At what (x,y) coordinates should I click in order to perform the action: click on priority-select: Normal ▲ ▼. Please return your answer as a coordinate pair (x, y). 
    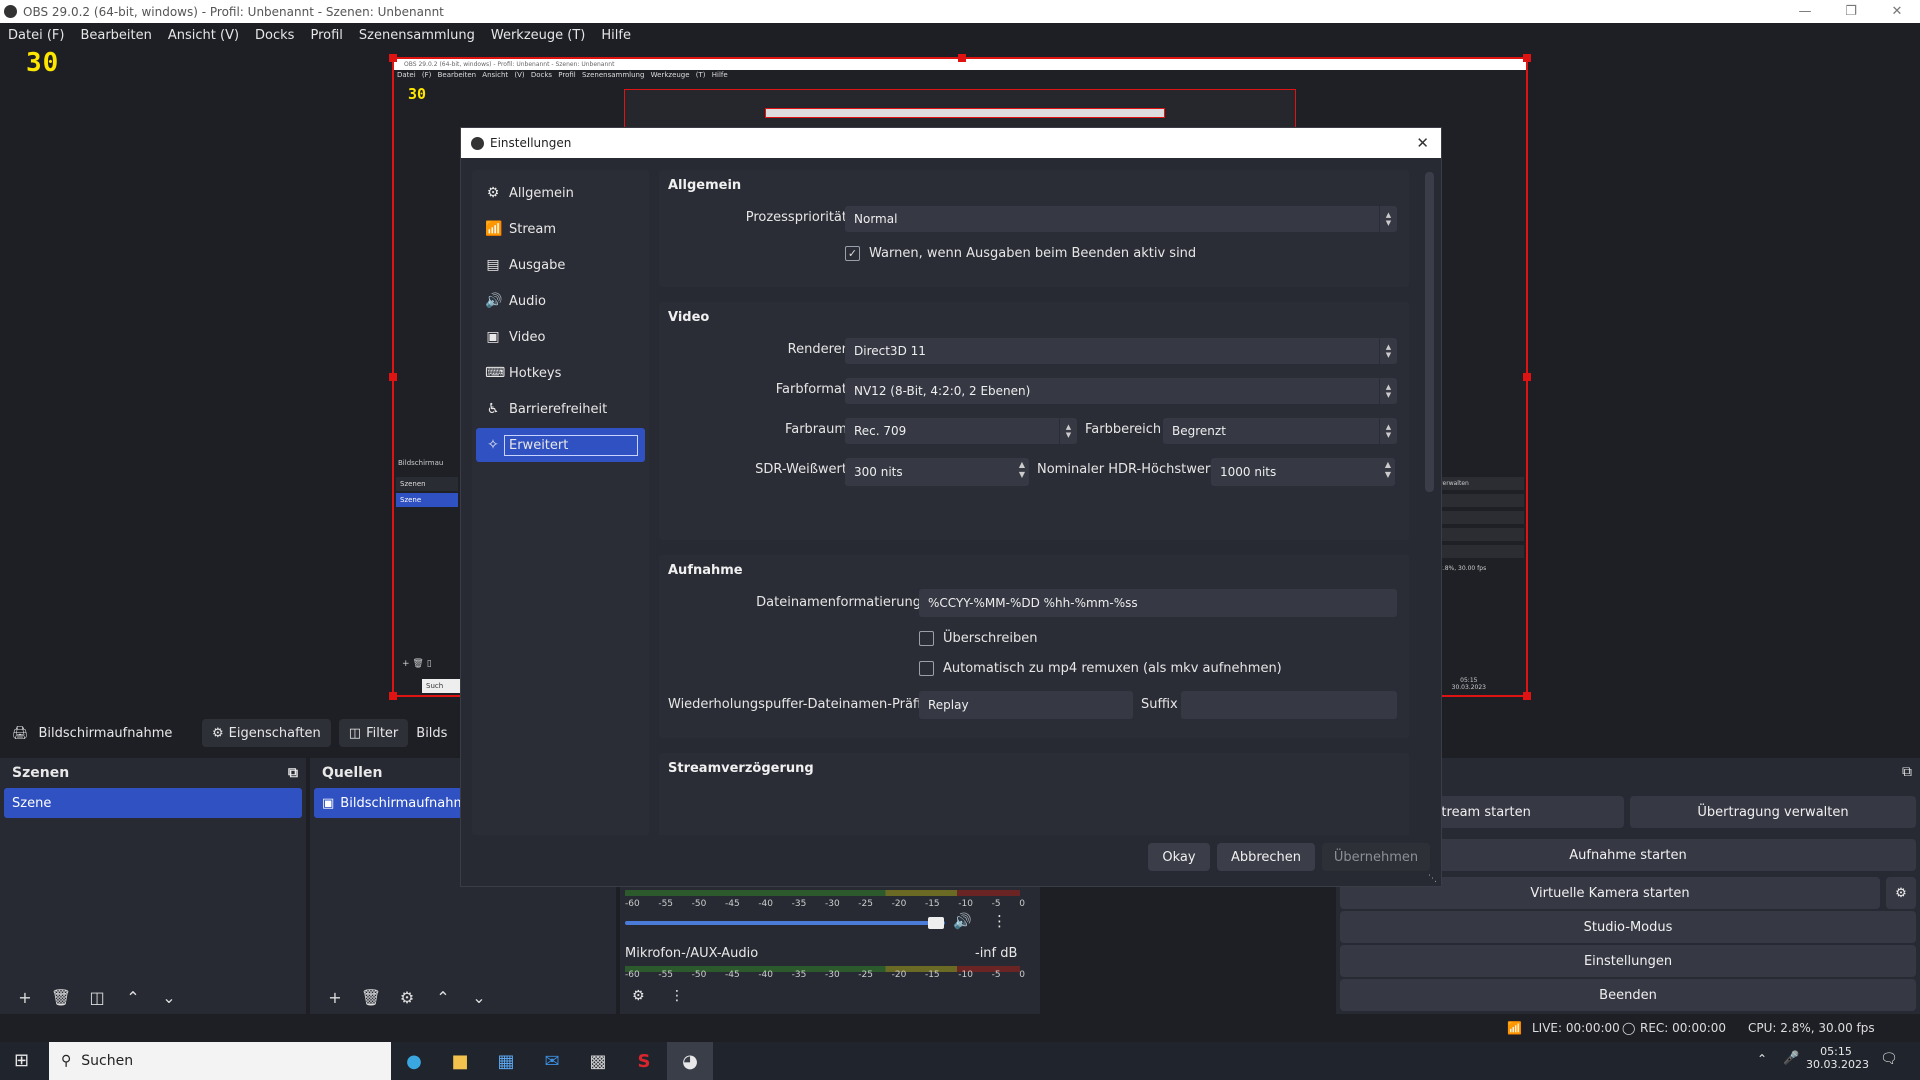
    Looking at the image, I should click on (1121, 219).